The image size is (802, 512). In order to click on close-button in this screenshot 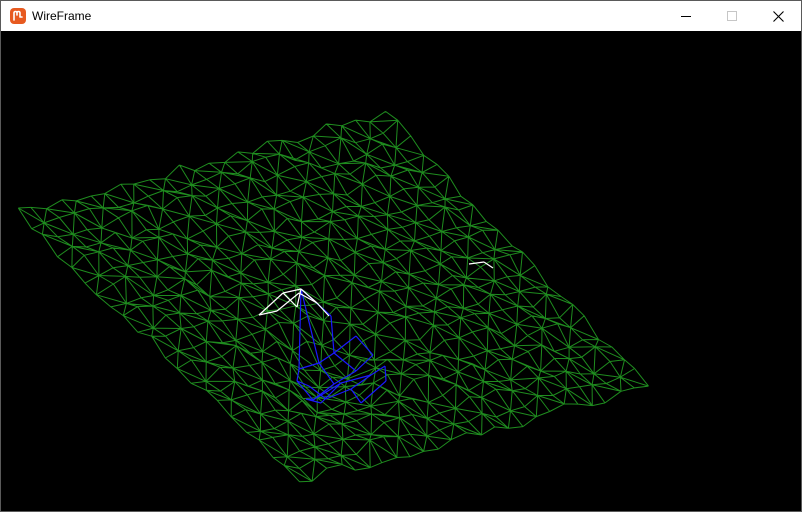, I will do `click(778, 16)`.